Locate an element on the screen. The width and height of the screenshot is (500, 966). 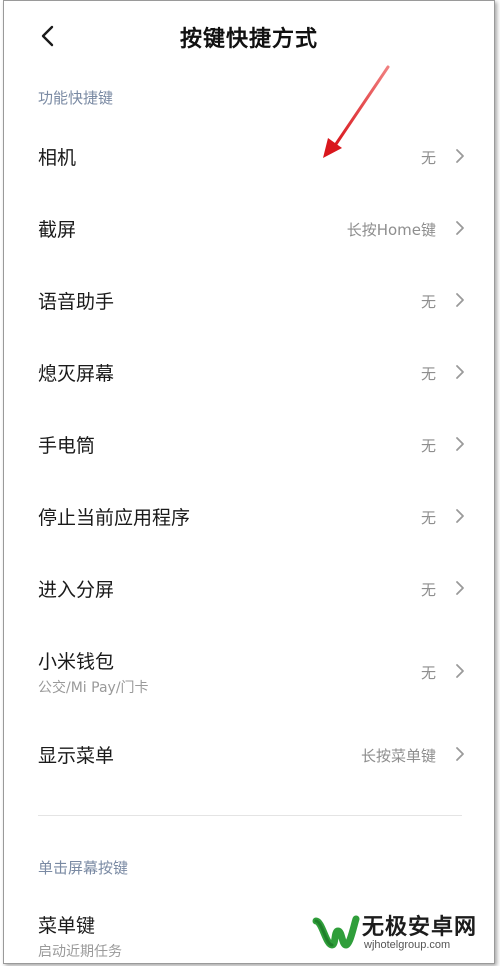
item-label: 熄灭屏幕 is located at coordinates (76, 374).